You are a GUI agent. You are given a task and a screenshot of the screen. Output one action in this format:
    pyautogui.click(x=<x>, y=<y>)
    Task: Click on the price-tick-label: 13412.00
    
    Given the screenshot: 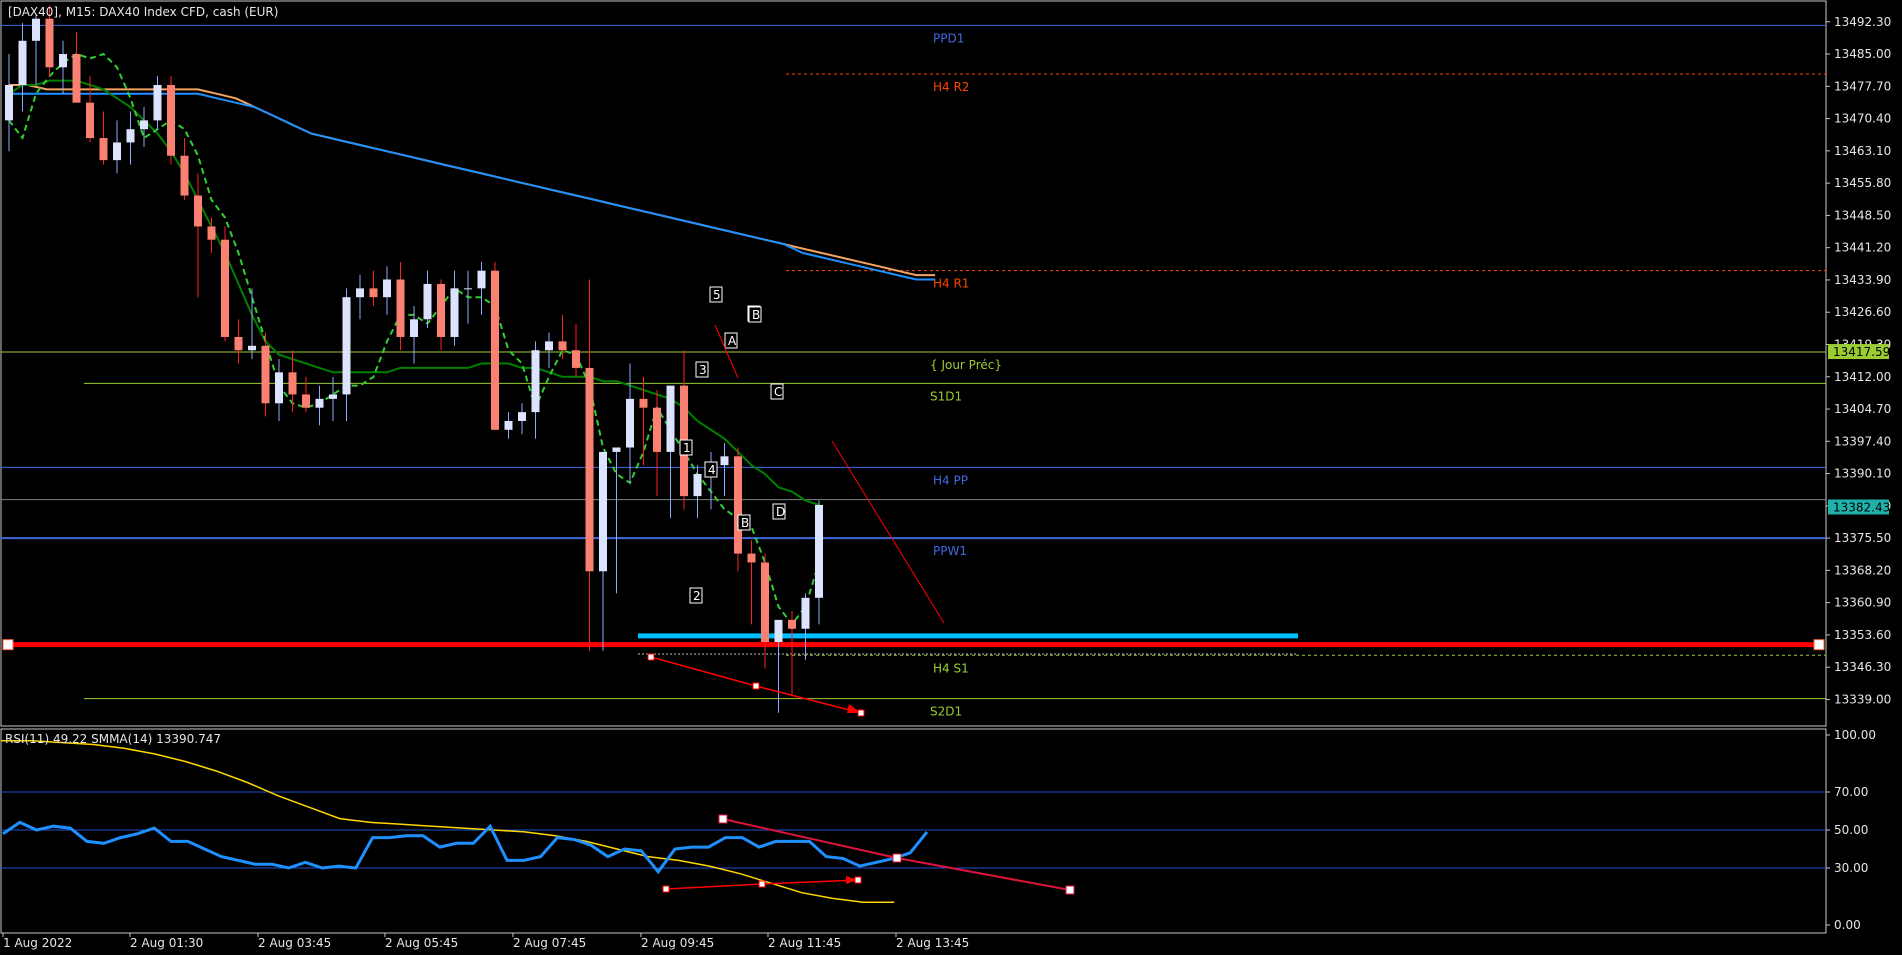 What is the action you would take?
    pyautogui.click(x=1862, y=377)
    